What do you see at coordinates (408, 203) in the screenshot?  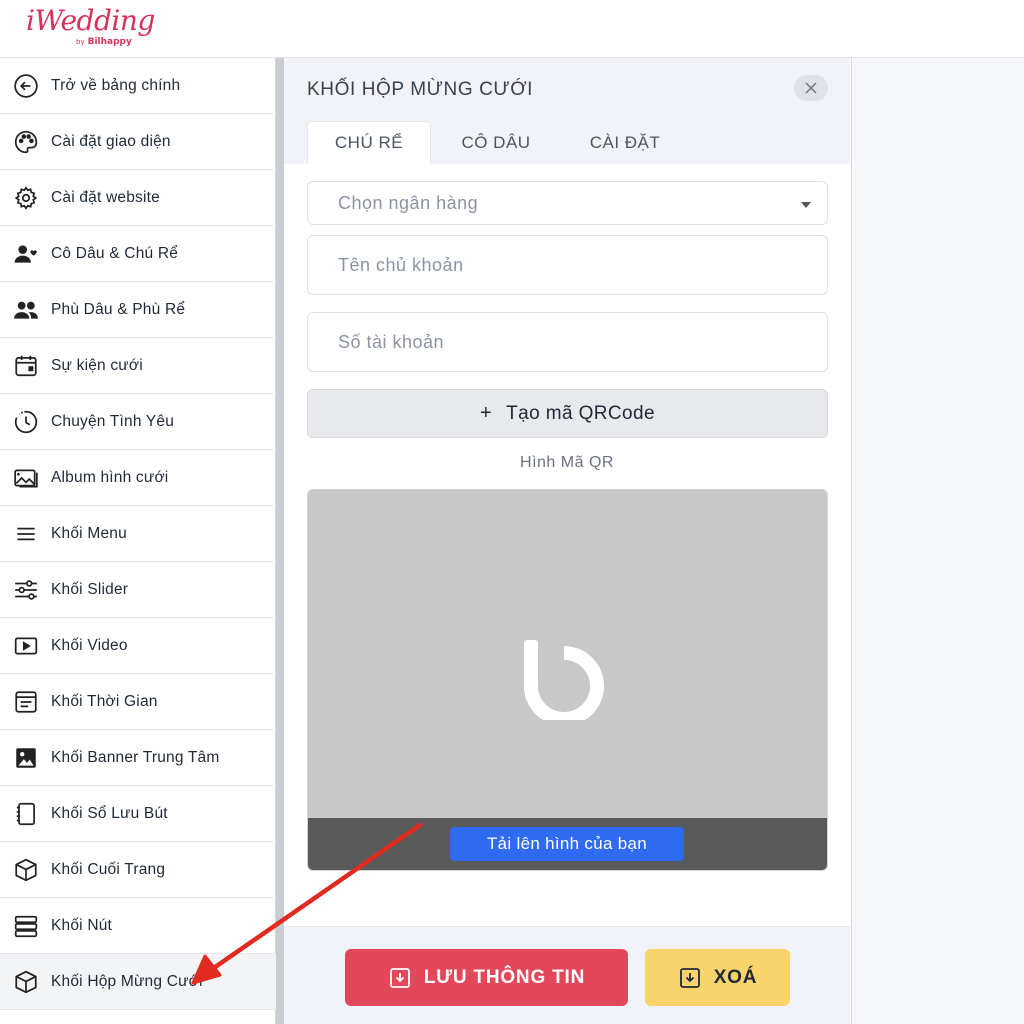 I see `bank-select-placeholder: Chọn ngân hàng` at bounding box center [408, 203].